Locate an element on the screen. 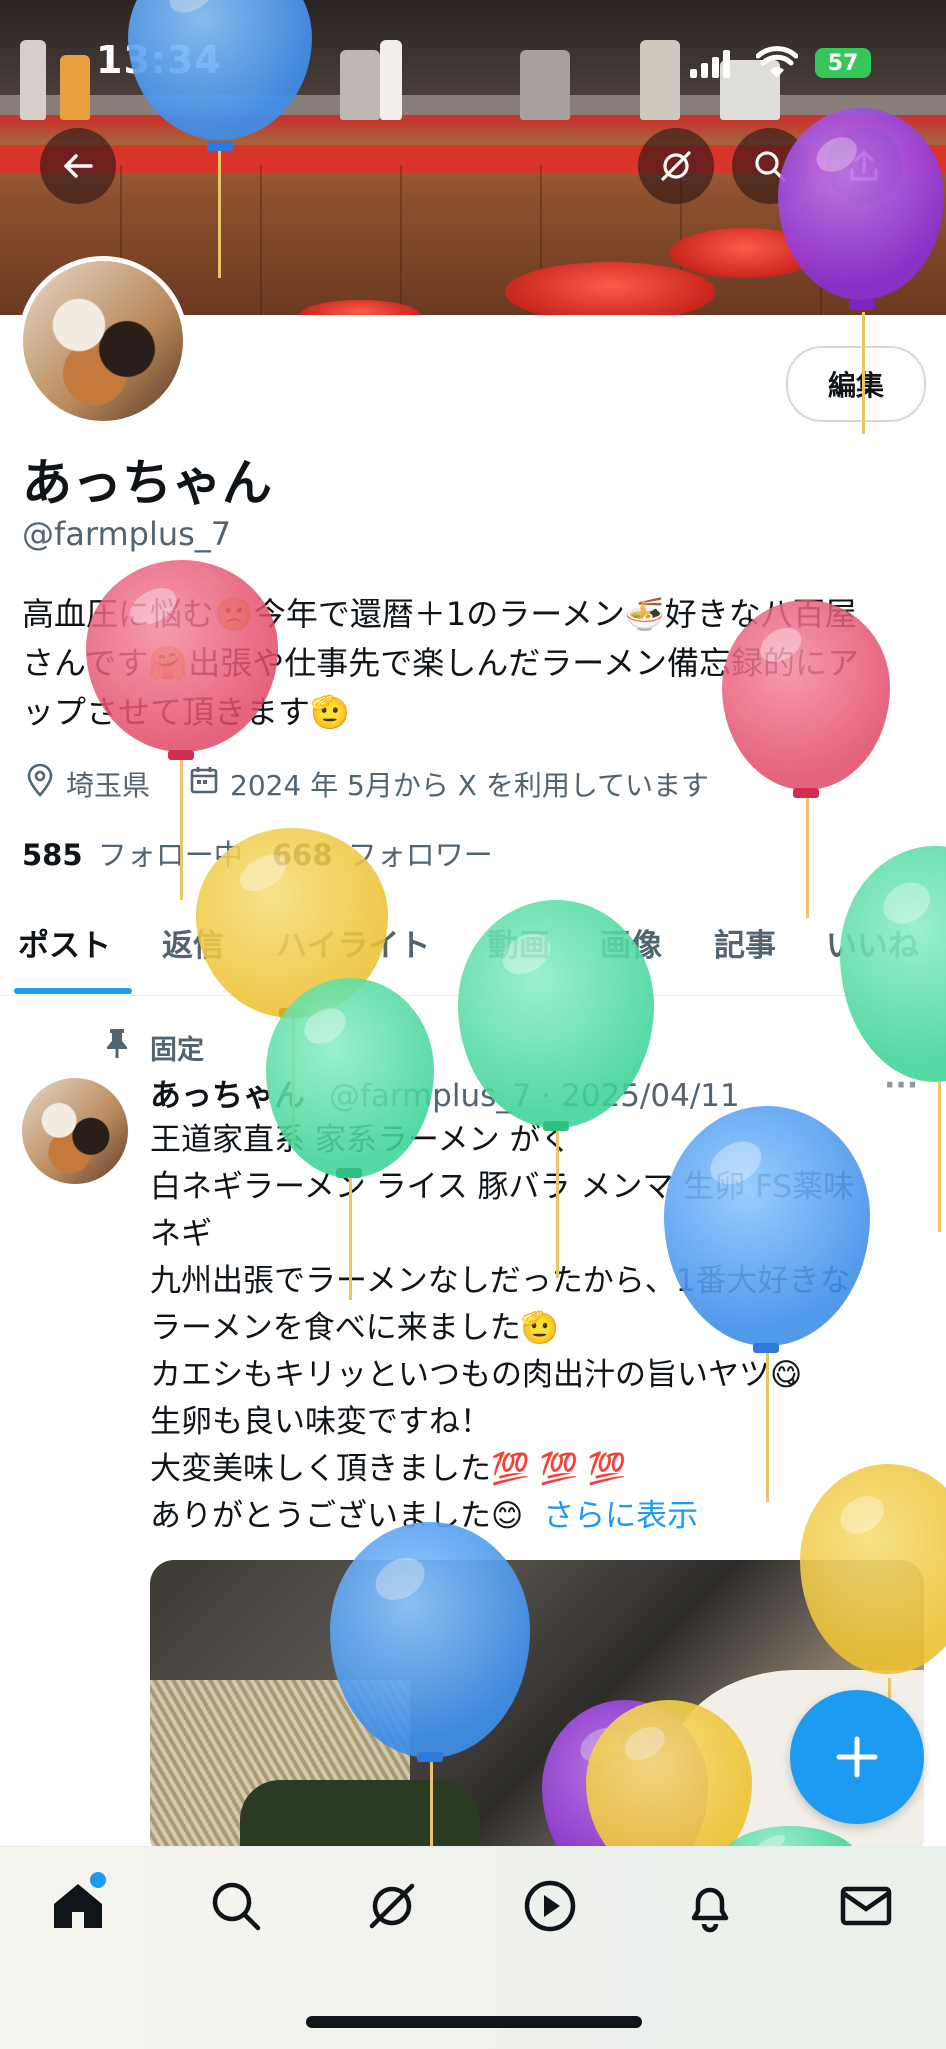 This screenshot has height=2049, width=946. profile-joined-date: 2024 年 5月から X を利用しています is located at coordinates (470, 785).